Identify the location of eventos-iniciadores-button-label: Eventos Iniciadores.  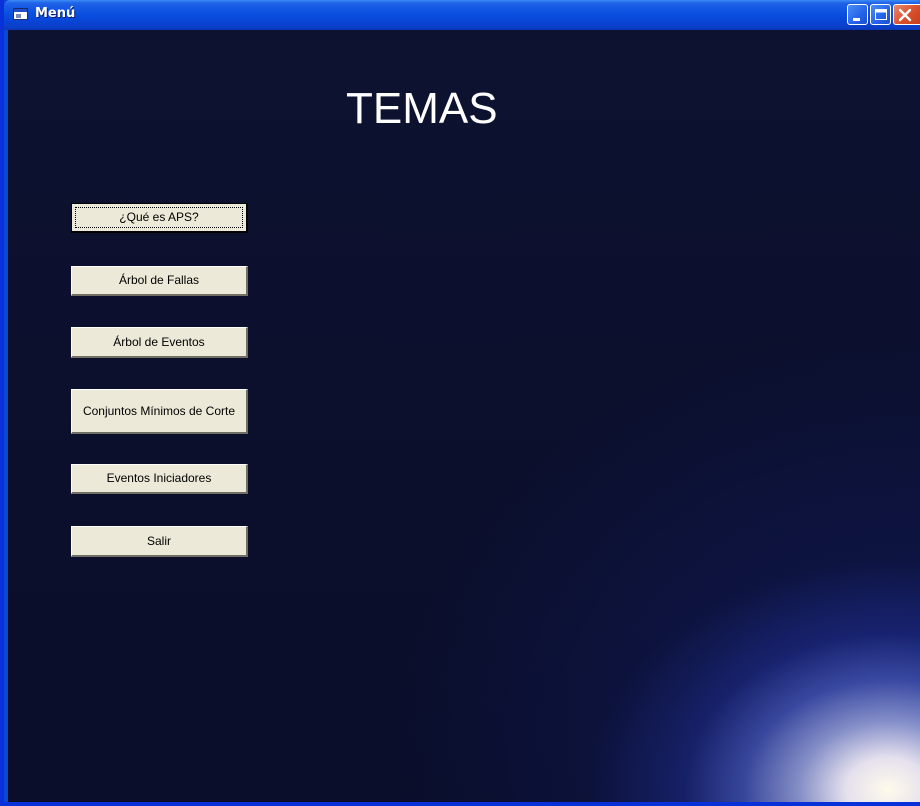
(159, 478).